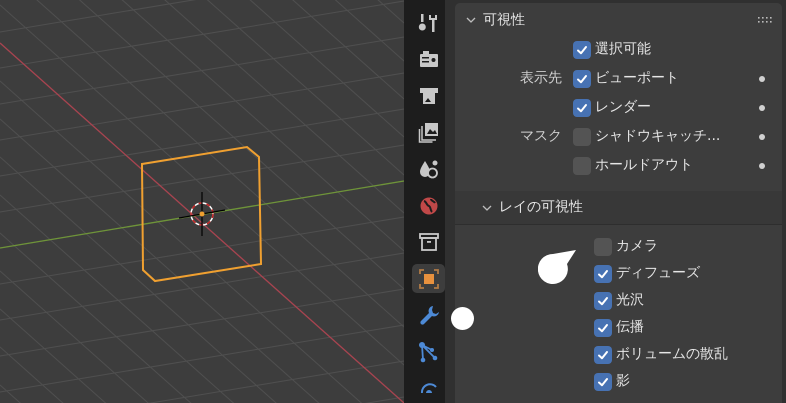 The width and height of the screenshot is (786, 403). What do you see at coordinates (672, 354) in the screenshot?
I see `checkbox-label: ボリュームの散乱` at bounding box center [672, 354].